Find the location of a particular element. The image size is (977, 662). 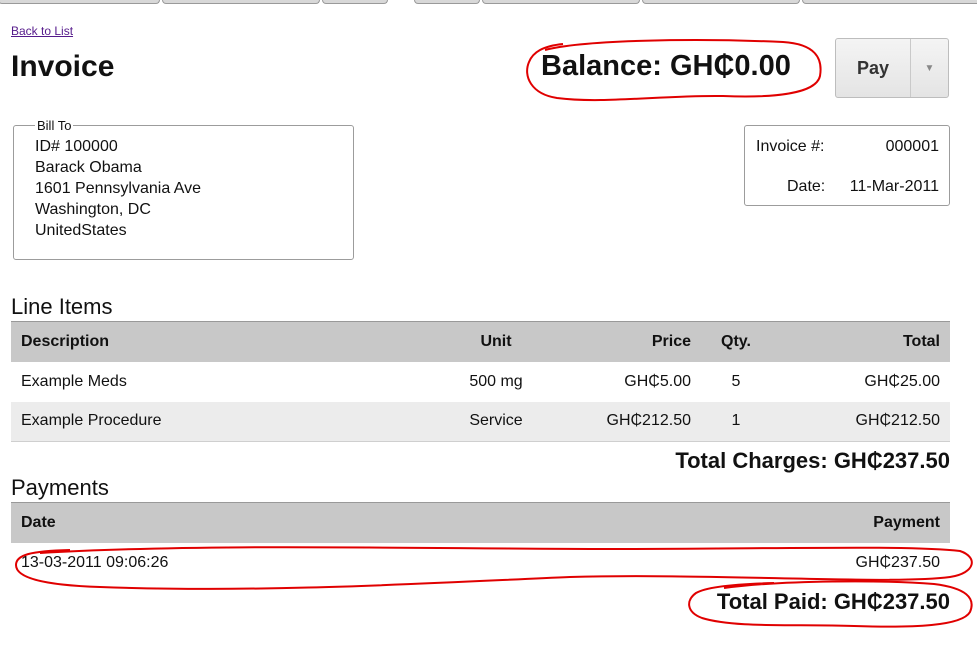

balance-amount: Balance: GH₵0.00 is located at coordinates (666, 66).